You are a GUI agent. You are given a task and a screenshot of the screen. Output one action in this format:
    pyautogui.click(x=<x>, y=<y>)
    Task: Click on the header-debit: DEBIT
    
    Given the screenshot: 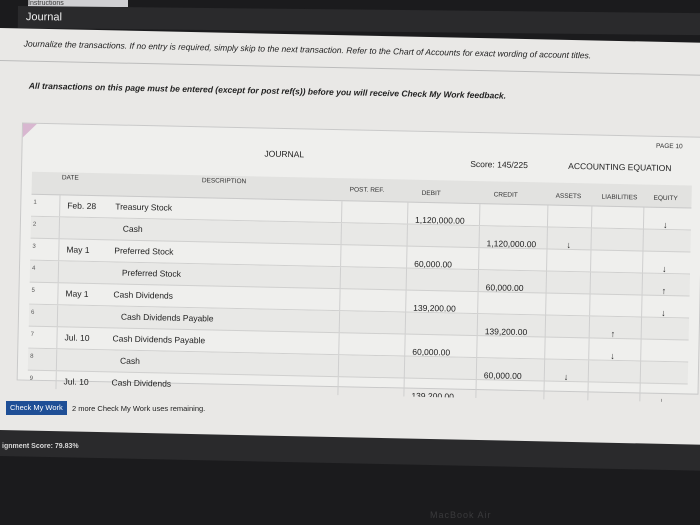 What is the action you would take?
    pyautogui.click(x=431, y=193)
    